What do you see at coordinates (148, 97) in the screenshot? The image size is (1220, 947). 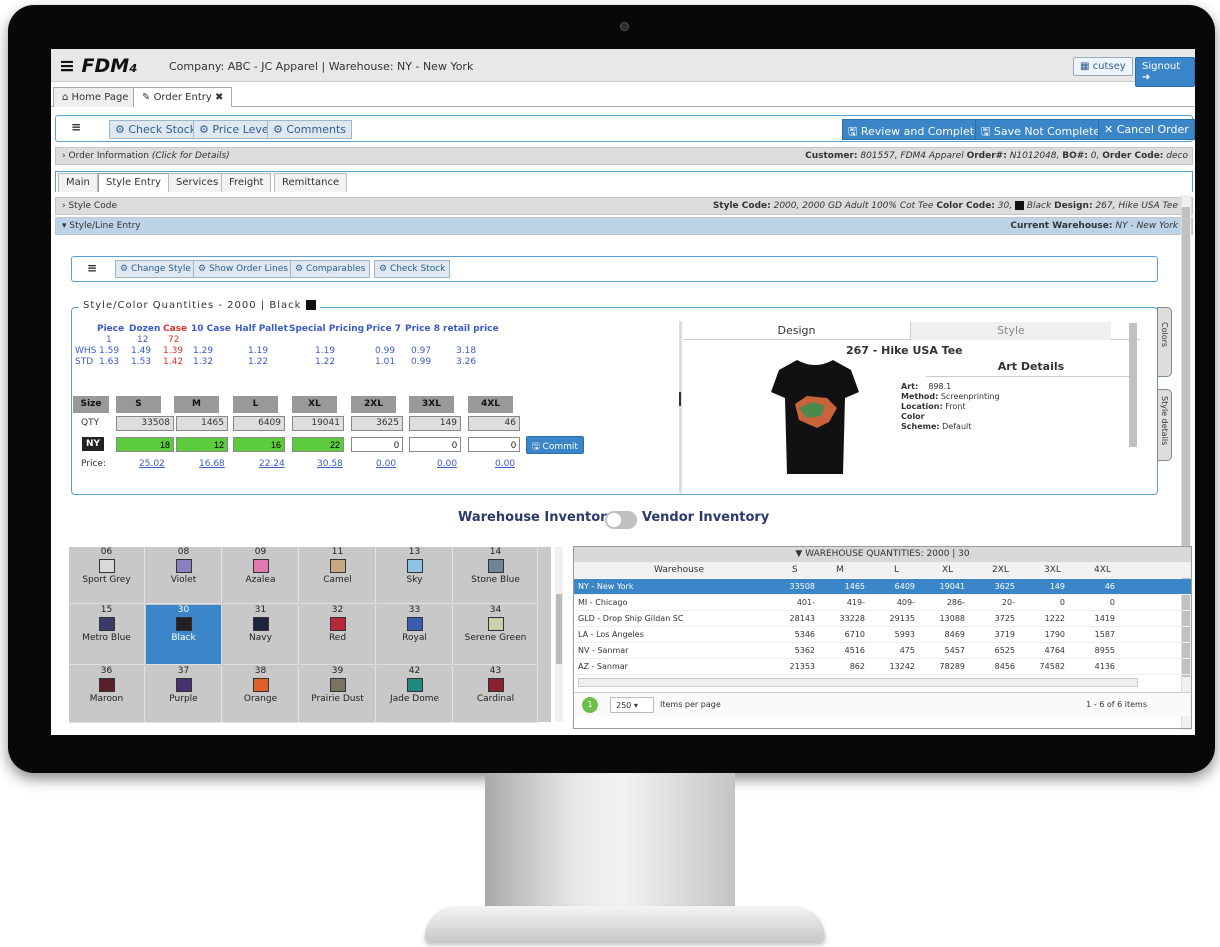 I see `pin-icon: ✎` at bounding box center [148, 97].